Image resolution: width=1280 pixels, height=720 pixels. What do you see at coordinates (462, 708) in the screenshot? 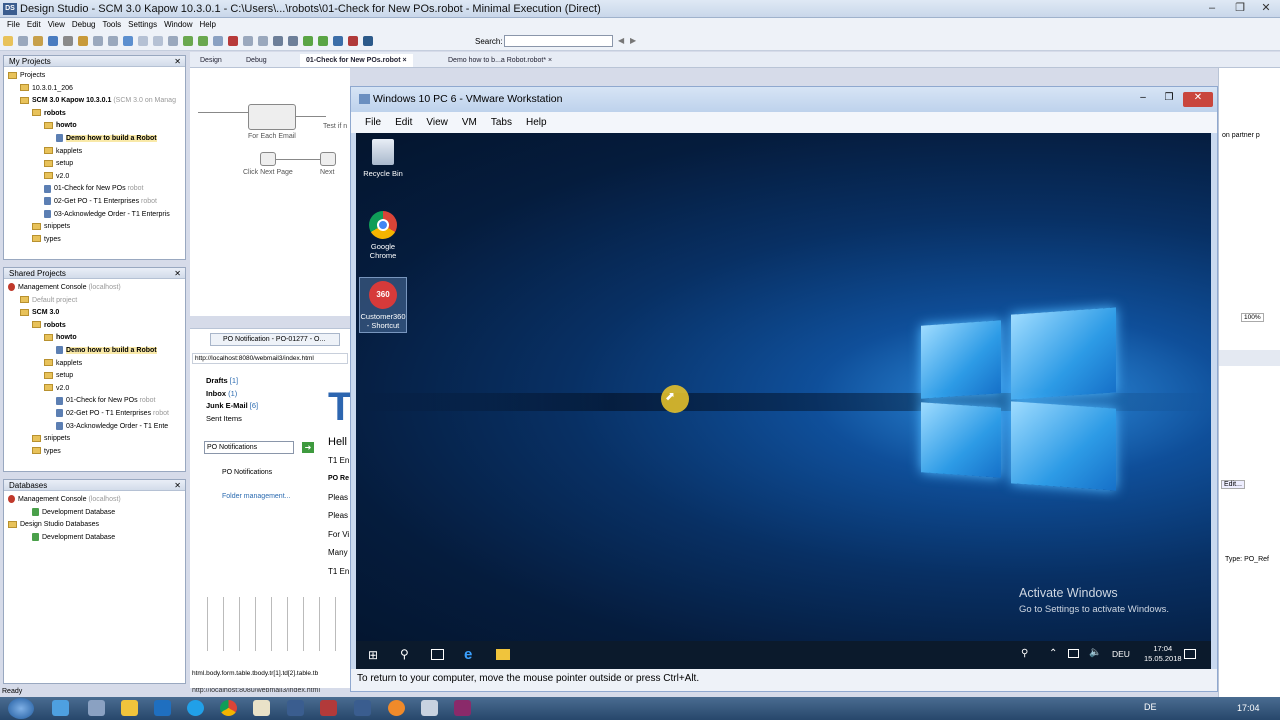
I see `tool-icon` at bounding box center [462, 708].